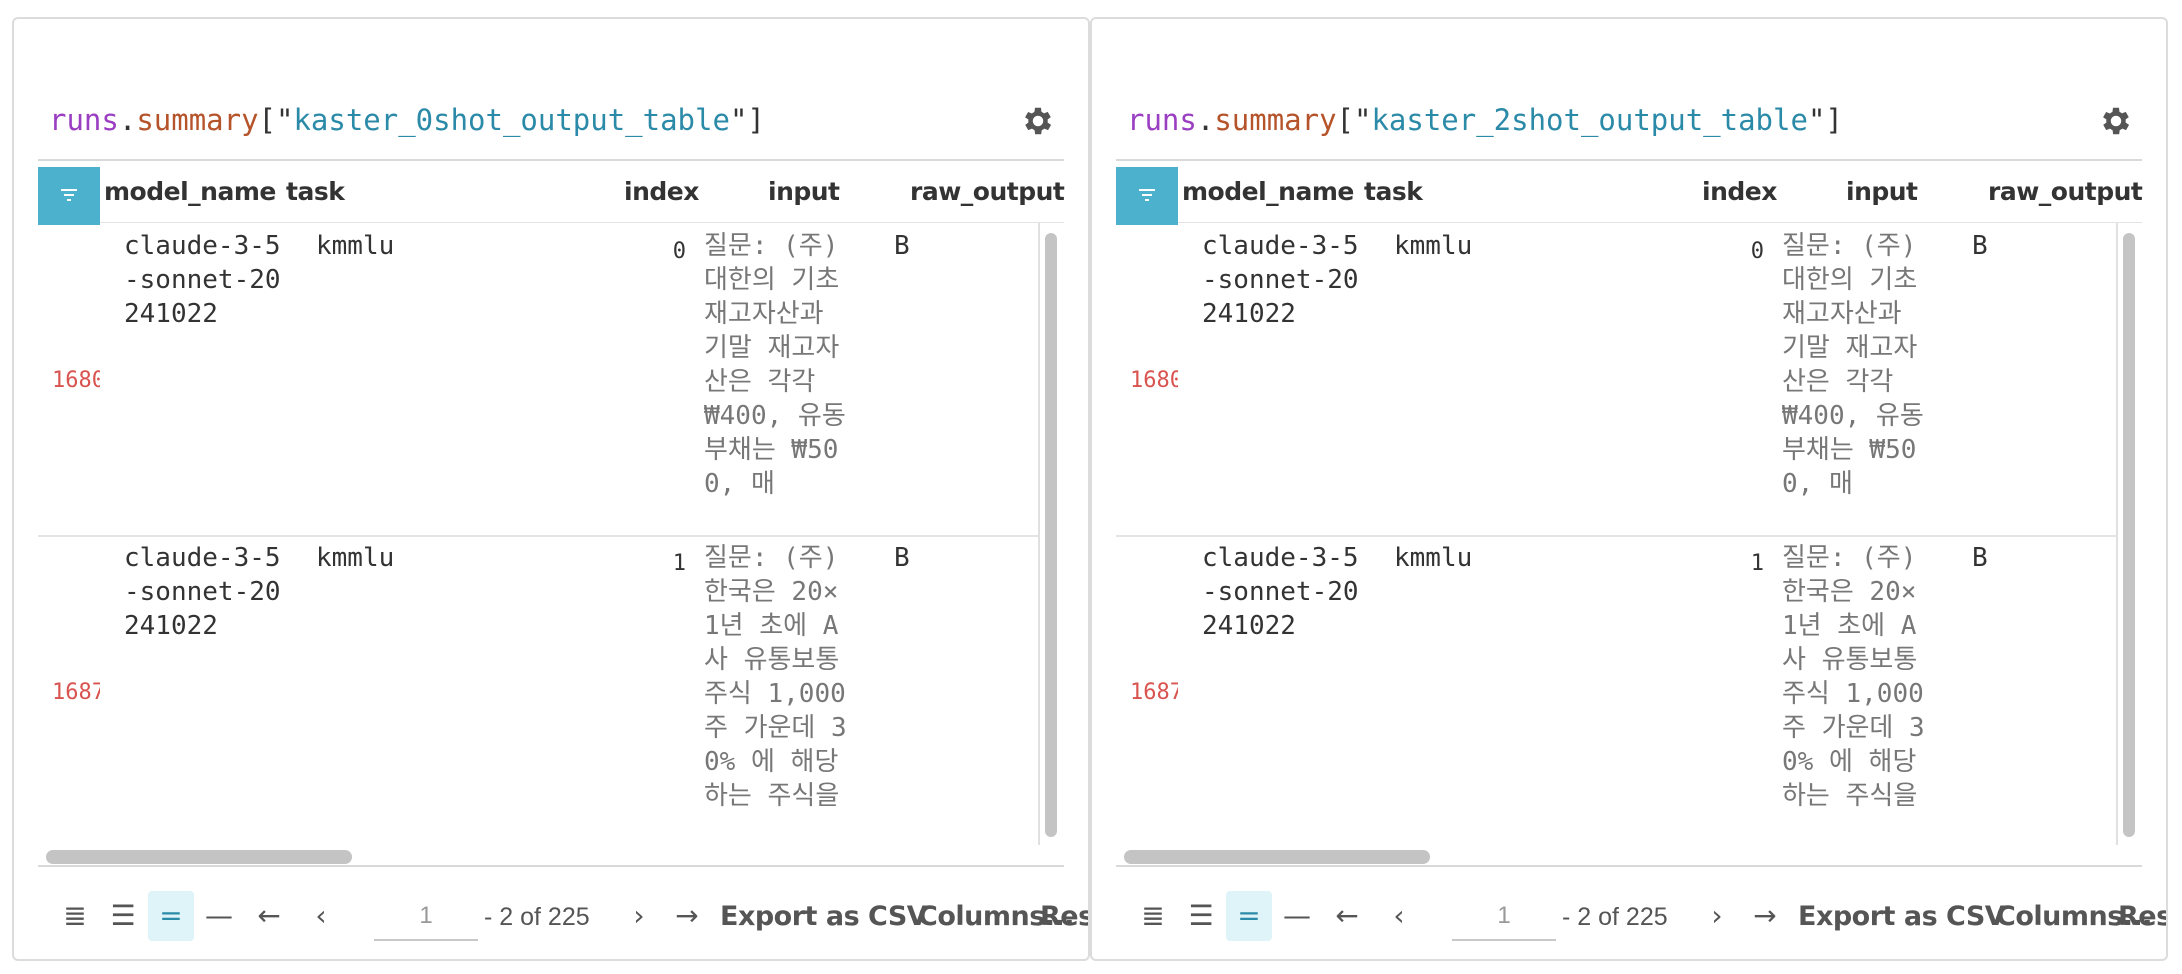  Describe the element at coordinates (511, 120) in the screenshot. I see `expr-key: kaster_0shot_output_table` at that location.